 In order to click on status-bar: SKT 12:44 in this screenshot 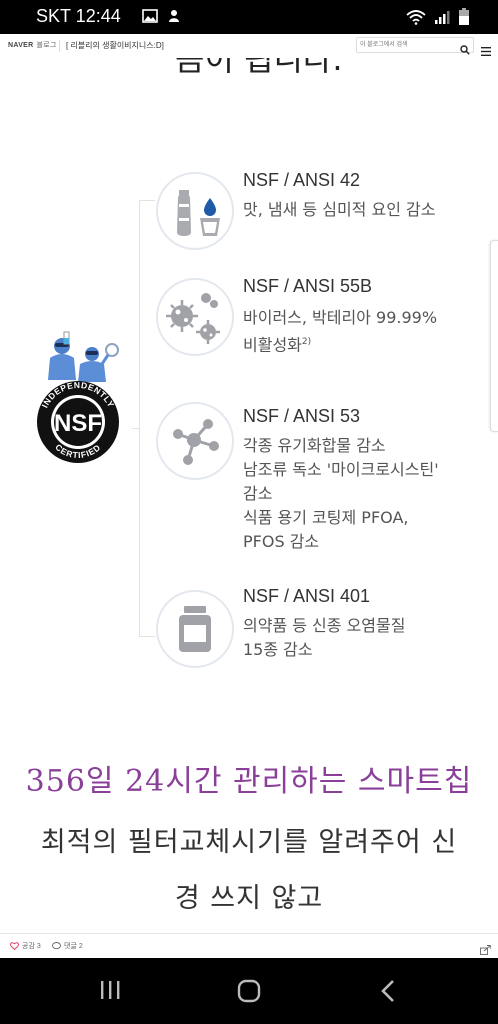, I will do `click(249, 17)`.